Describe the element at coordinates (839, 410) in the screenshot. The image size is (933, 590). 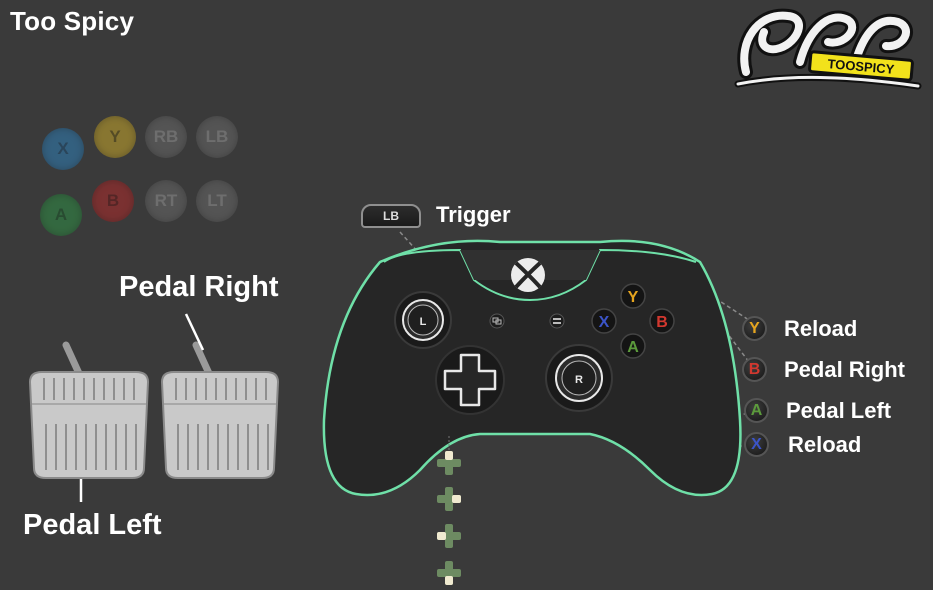
I see `map-a-label: Pedal Left` at that location.